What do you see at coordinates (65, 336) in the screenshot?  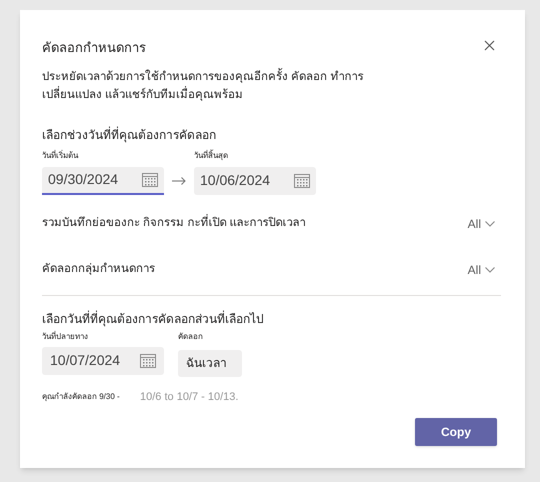 I see `field-label: วันที่ปลายทาง` at bounding box center [65, 336].